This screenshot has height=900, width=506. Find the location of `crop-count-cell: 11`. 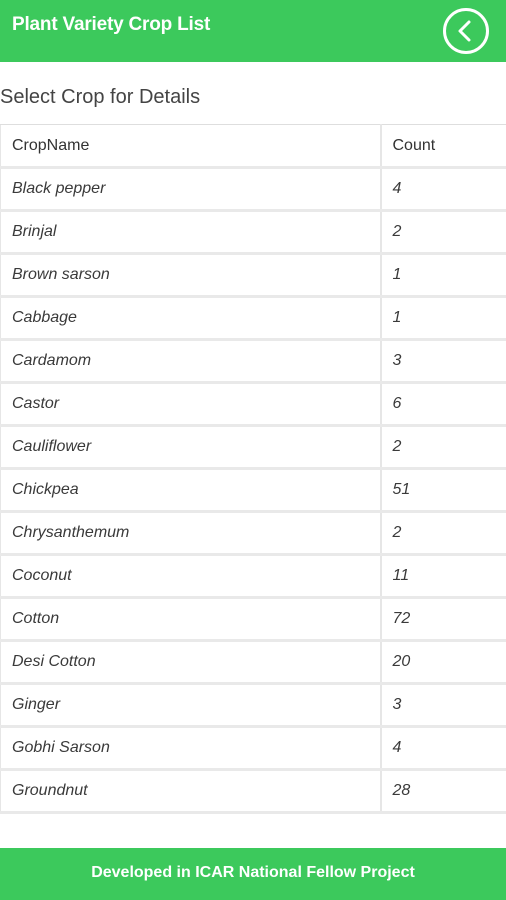

crop-count-cell: 11 is located at coordinates (443, 576).